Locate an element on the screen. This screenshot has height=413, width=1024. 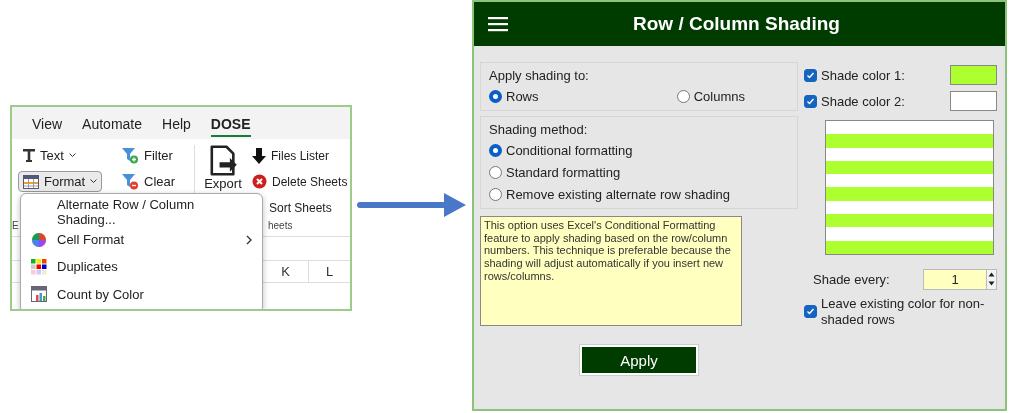
menu-item: Duplicates is located at coordinates (141, 267).